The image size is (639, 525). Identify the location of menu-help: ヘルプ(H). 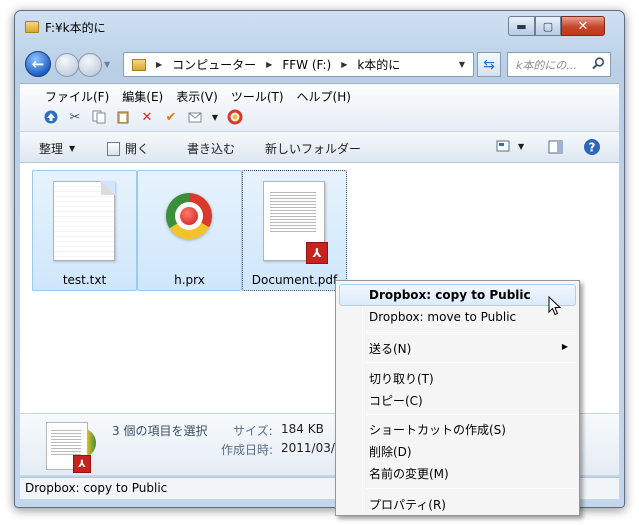
(325, 96).